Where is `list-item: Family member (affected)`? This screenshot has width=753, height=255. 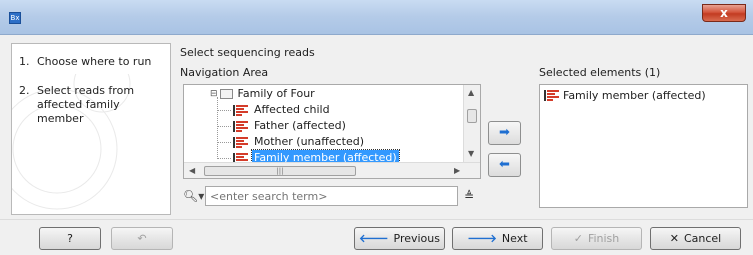 list-item: Family member (affected) is located at coordinates (625, 95).